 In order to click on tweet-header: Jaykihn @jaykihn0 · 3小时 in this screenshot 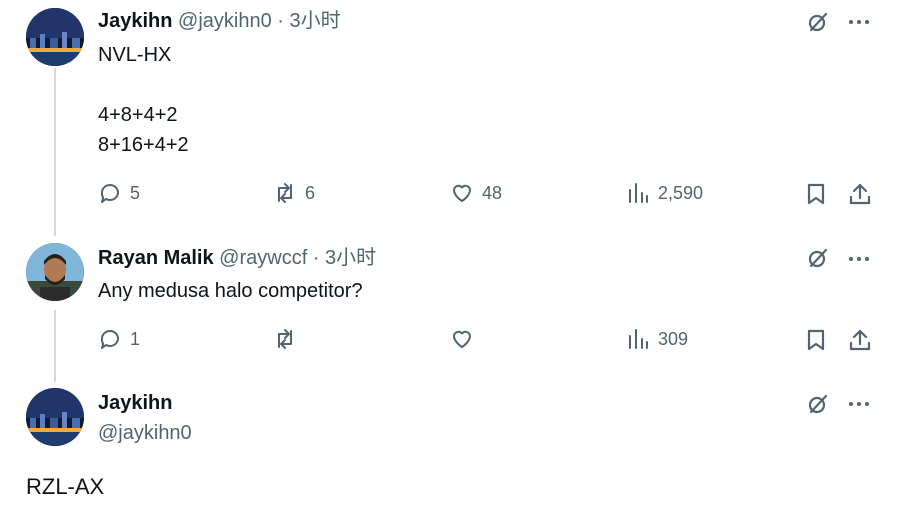, I will do `click(219, 21)`.